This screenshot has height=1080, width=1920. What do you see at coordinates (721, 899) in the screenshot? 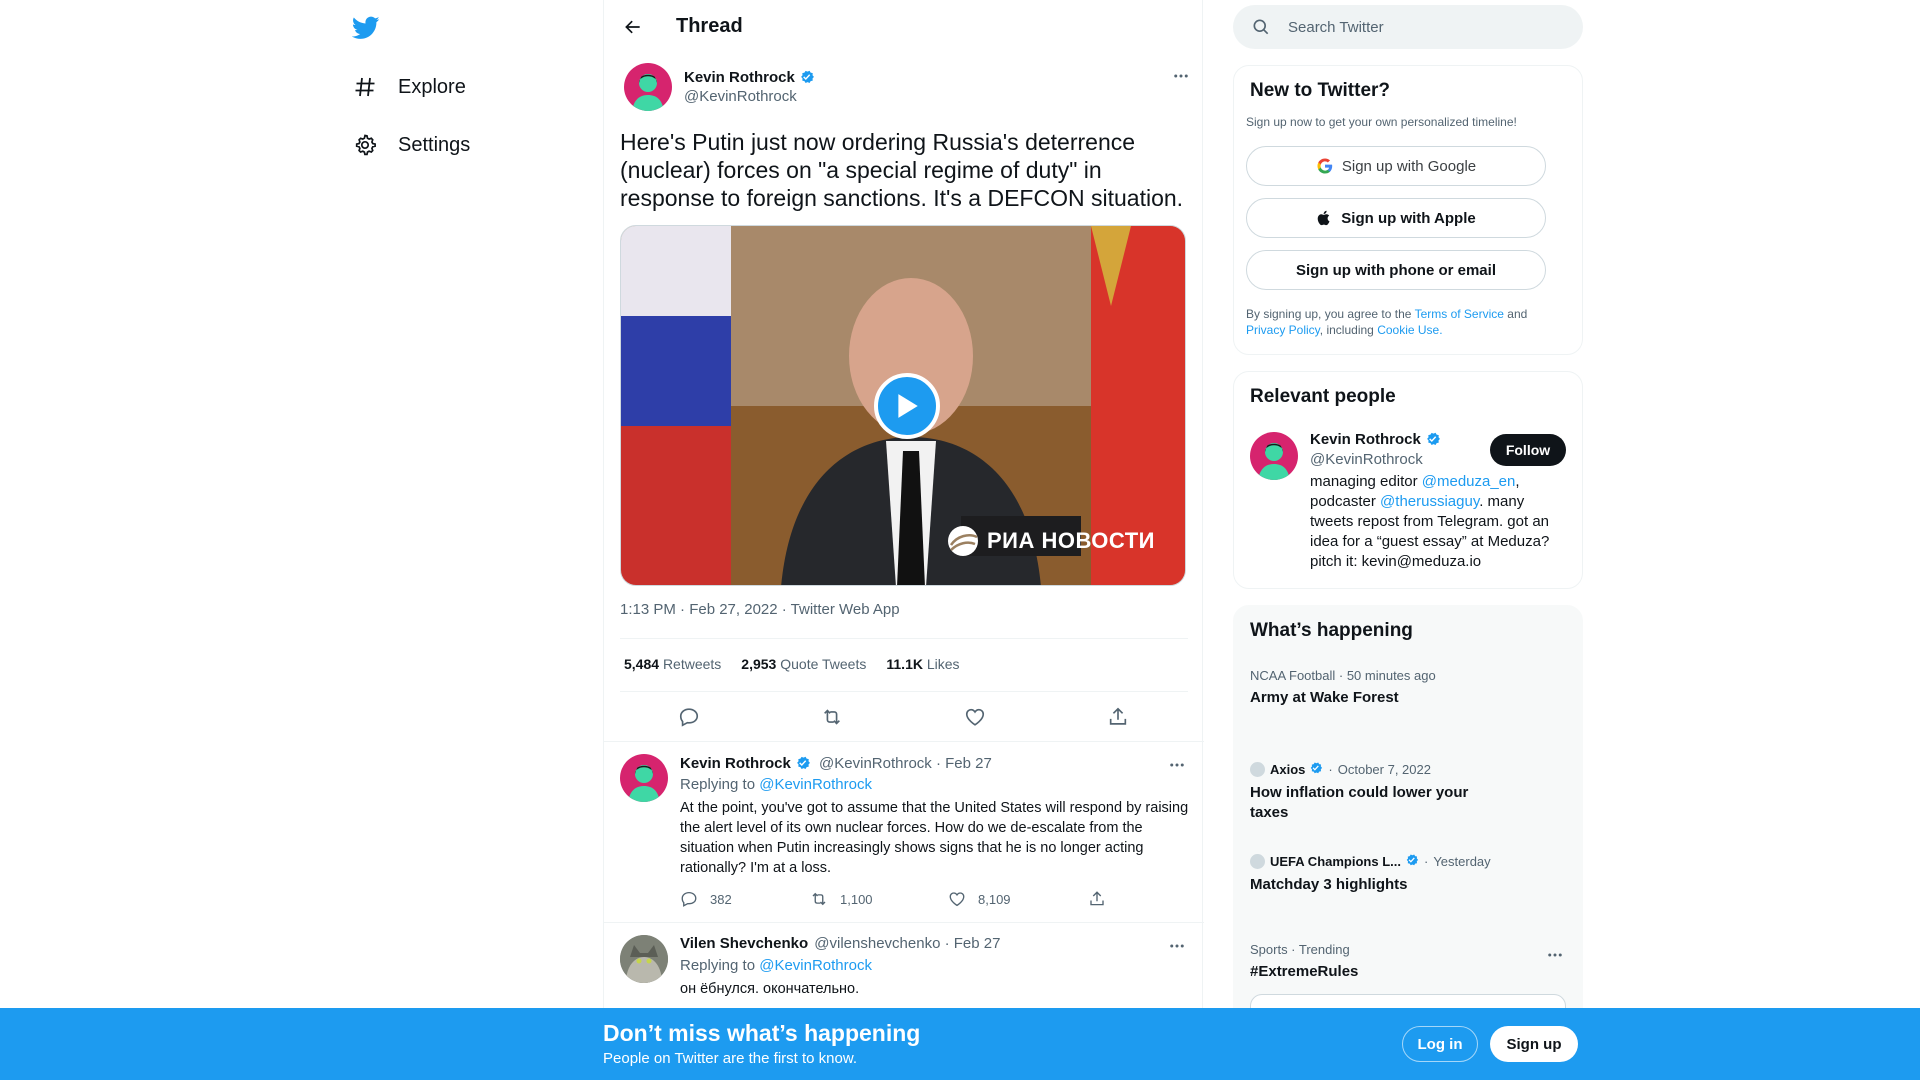
I see `reply-count: 382` at bounding box center [721, 899].